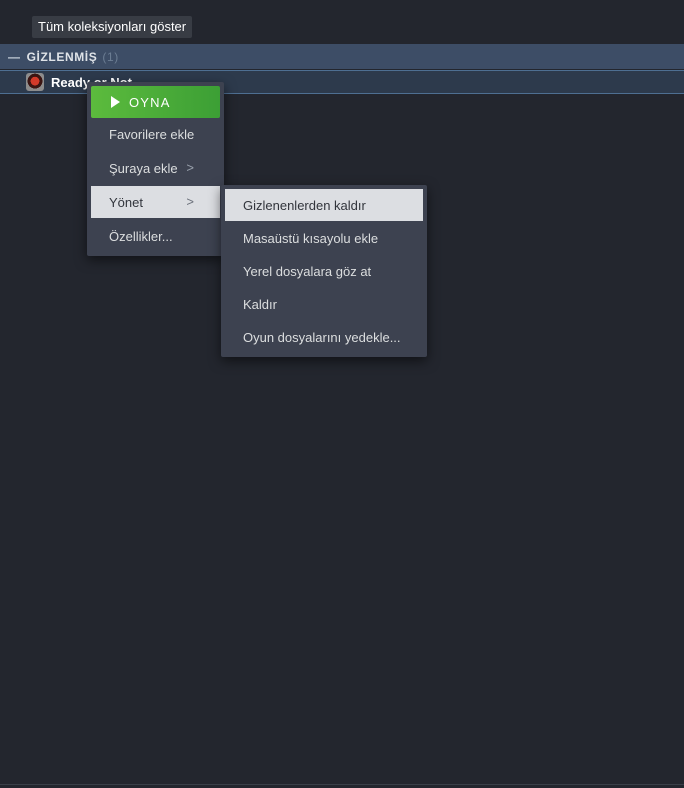 This screenshot has width=684, height=788. What do you see at coordinates (155, 202) in the screenshot?
I see `menu-item-manage: Yönet >` at bounding box center [155, 202].